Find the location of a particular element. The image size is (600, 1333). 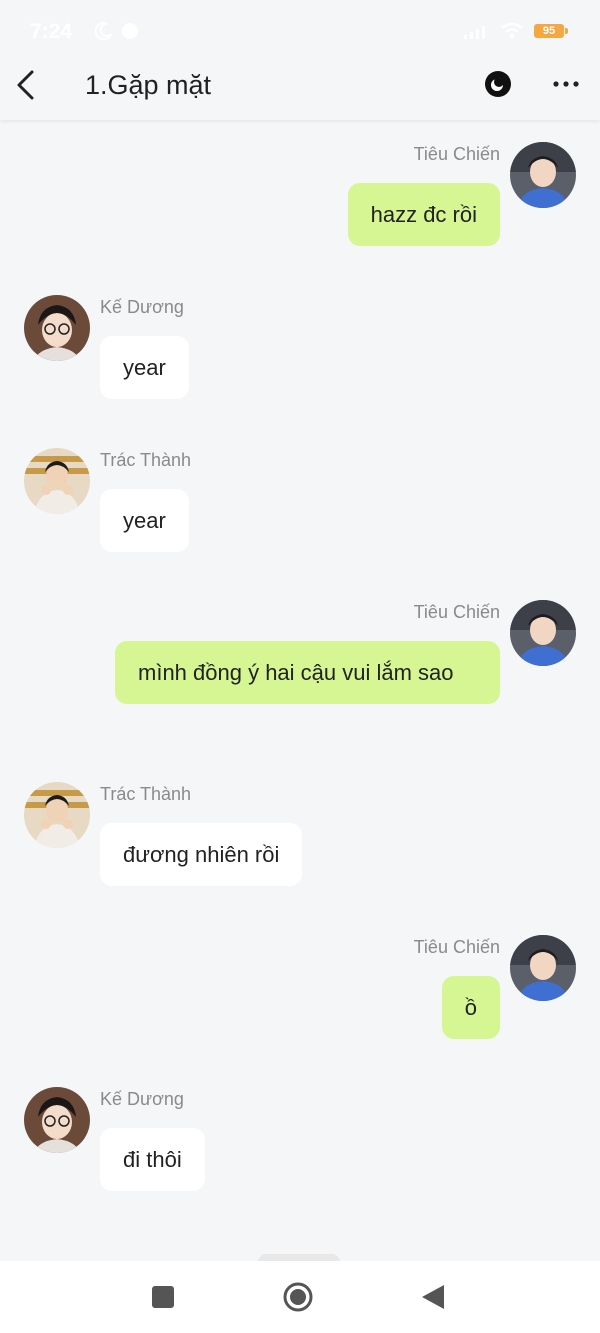

wifi-icon is located at coordinates (512, 30).